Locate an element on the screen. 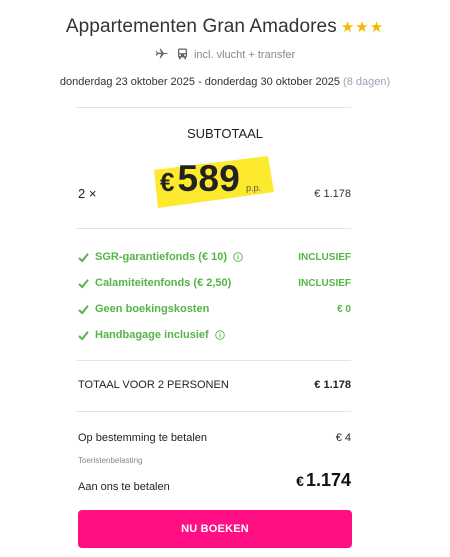 The image size is (450, 557). feature-boekingskosten: Geen boekingskosten is located at coordinates (143, 309).